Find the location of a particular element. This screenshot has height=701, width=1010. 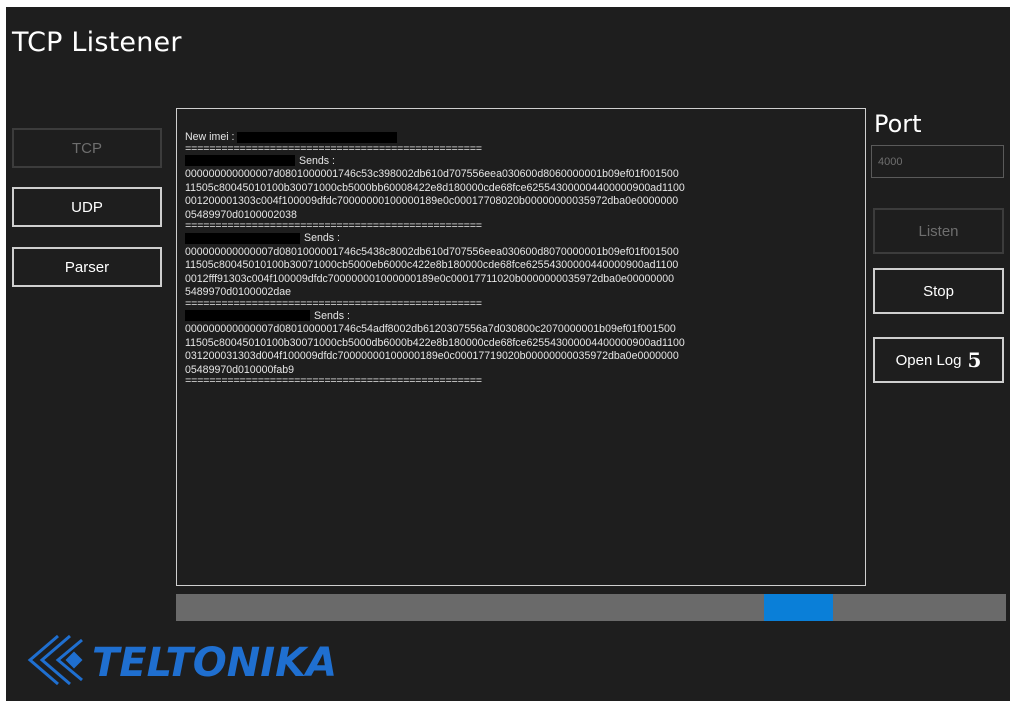

open-log-button: Open Log 5 is located at coordinates (938, 360).